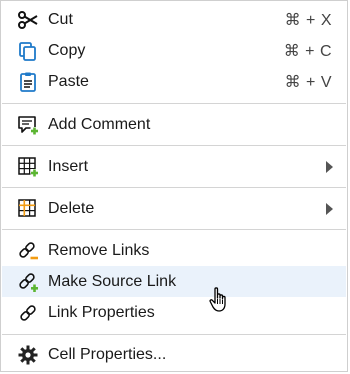 Image resolution: width=350 pixels, height=374 pixels. What do you see at coordinates (28, 282) in the screenshot?
I see `link-add-icon` at bounding box center [28, 282].